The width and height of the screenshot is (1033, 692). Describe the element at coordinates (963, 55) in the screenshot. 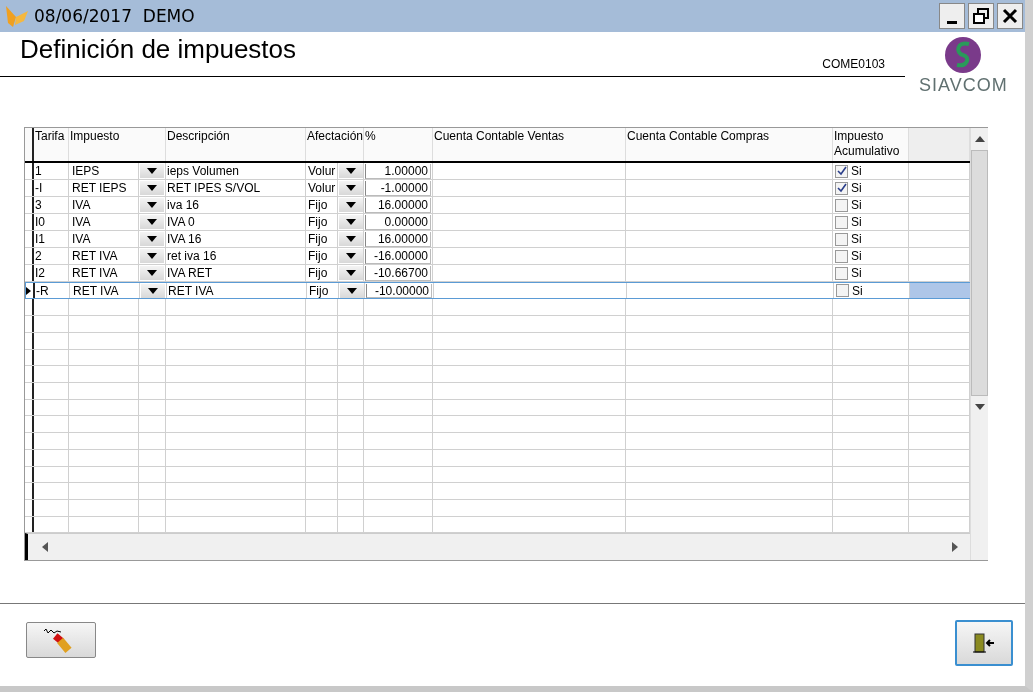

I see `logo-icon` at that location.